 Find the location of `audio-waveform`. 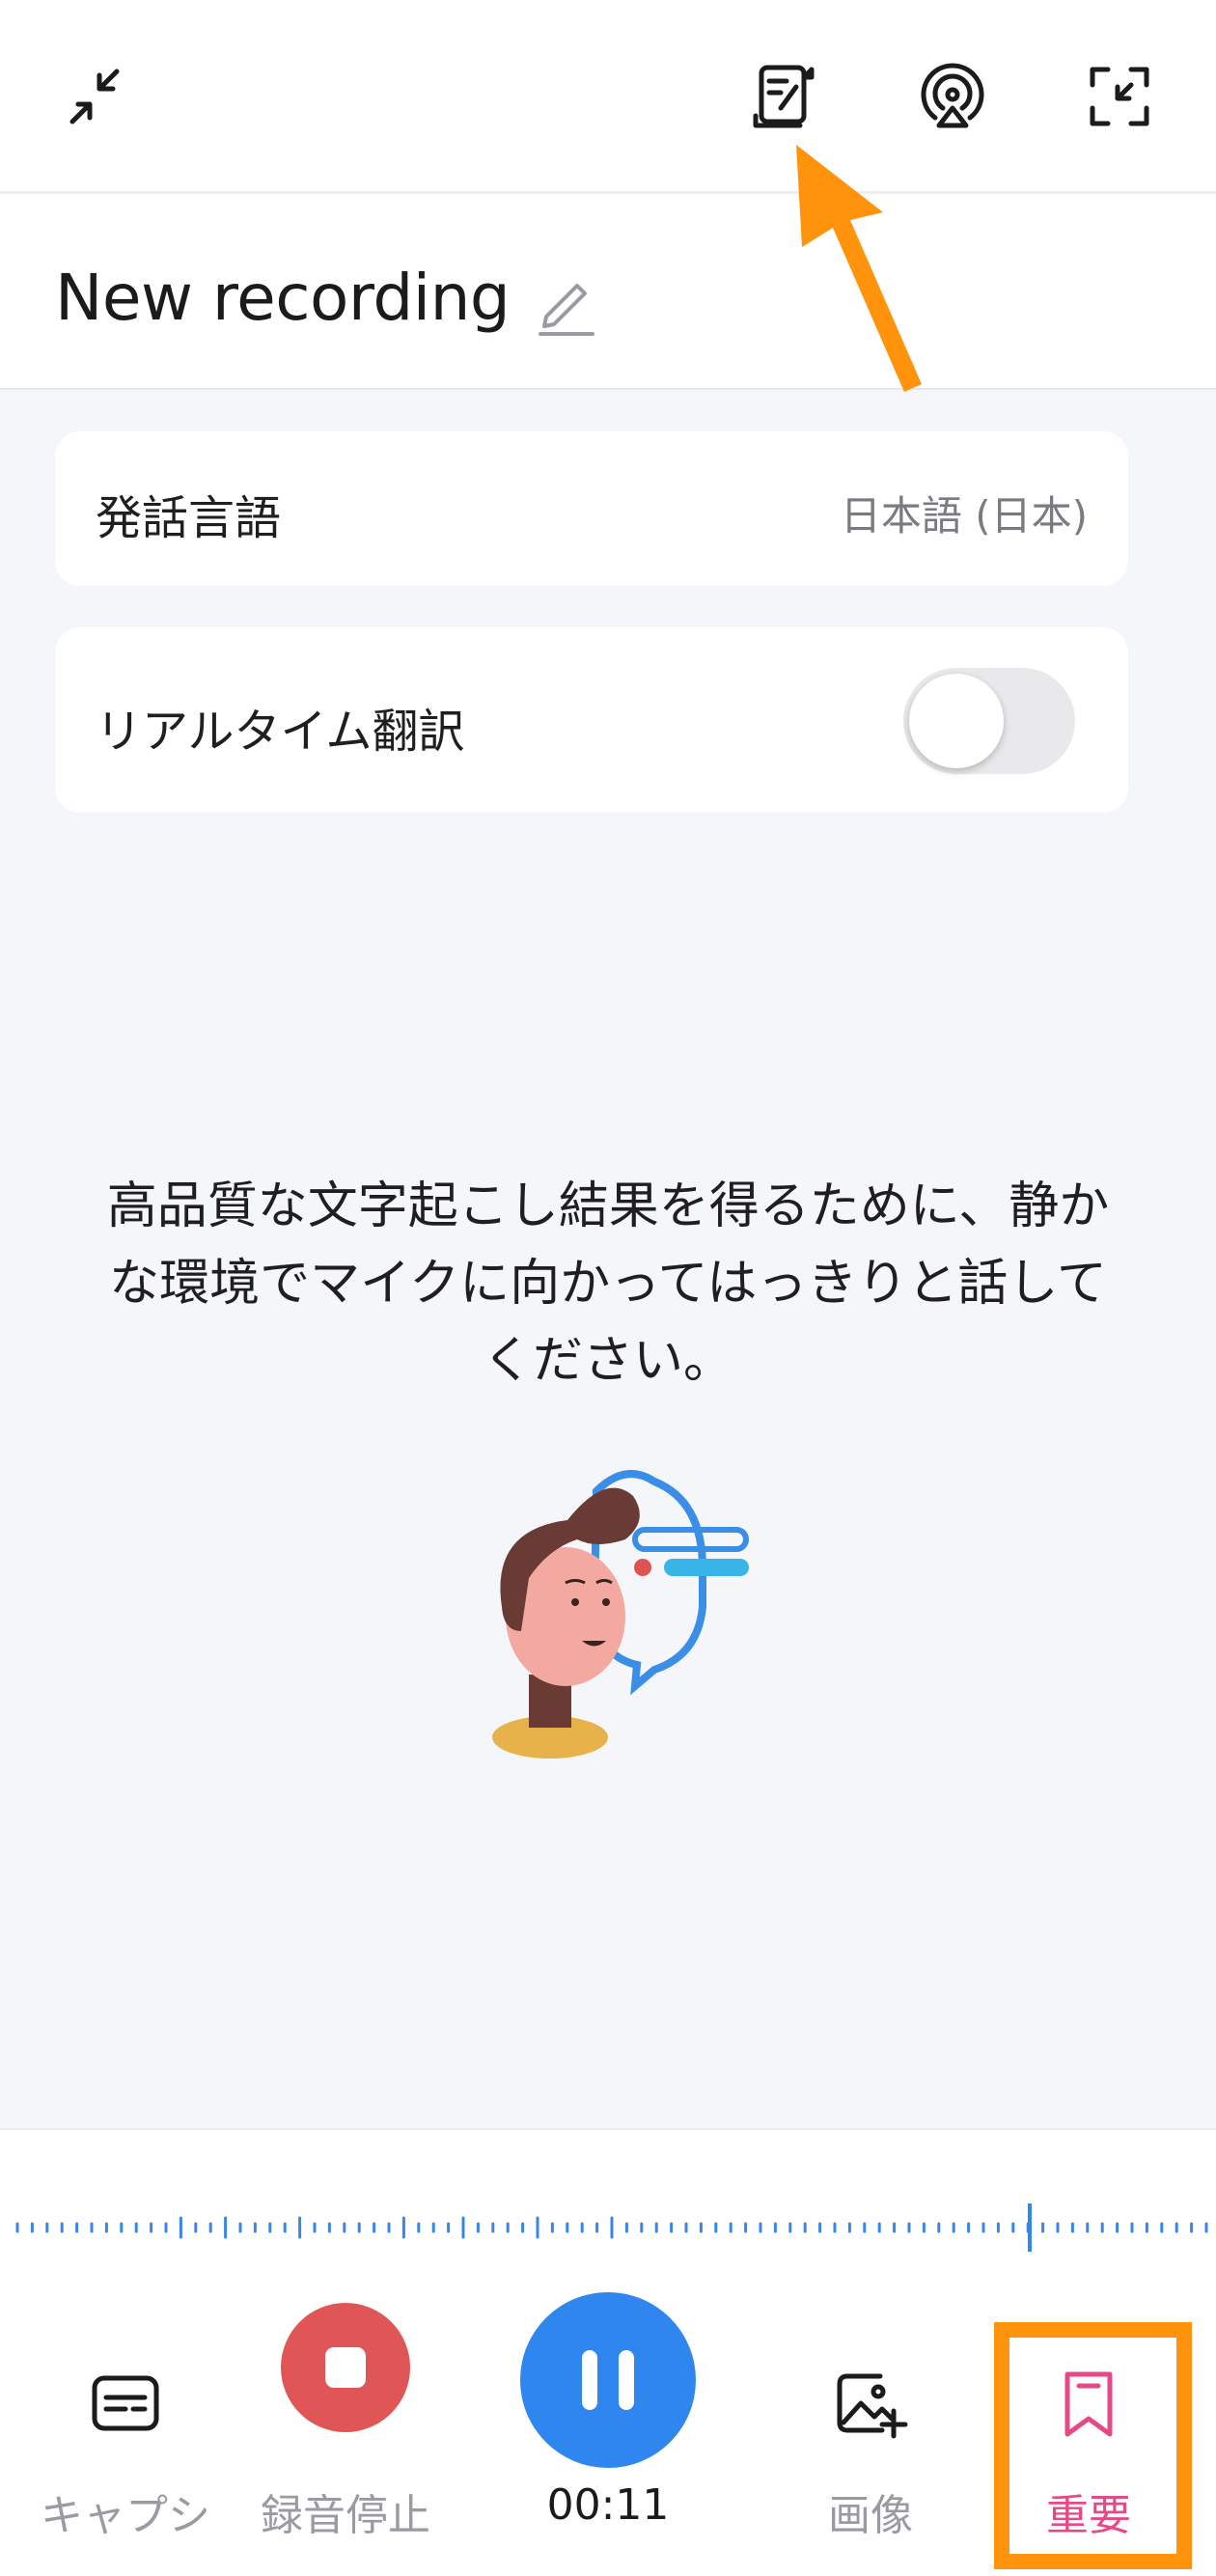

audio-waveform is located at coordinates (611, 2227).